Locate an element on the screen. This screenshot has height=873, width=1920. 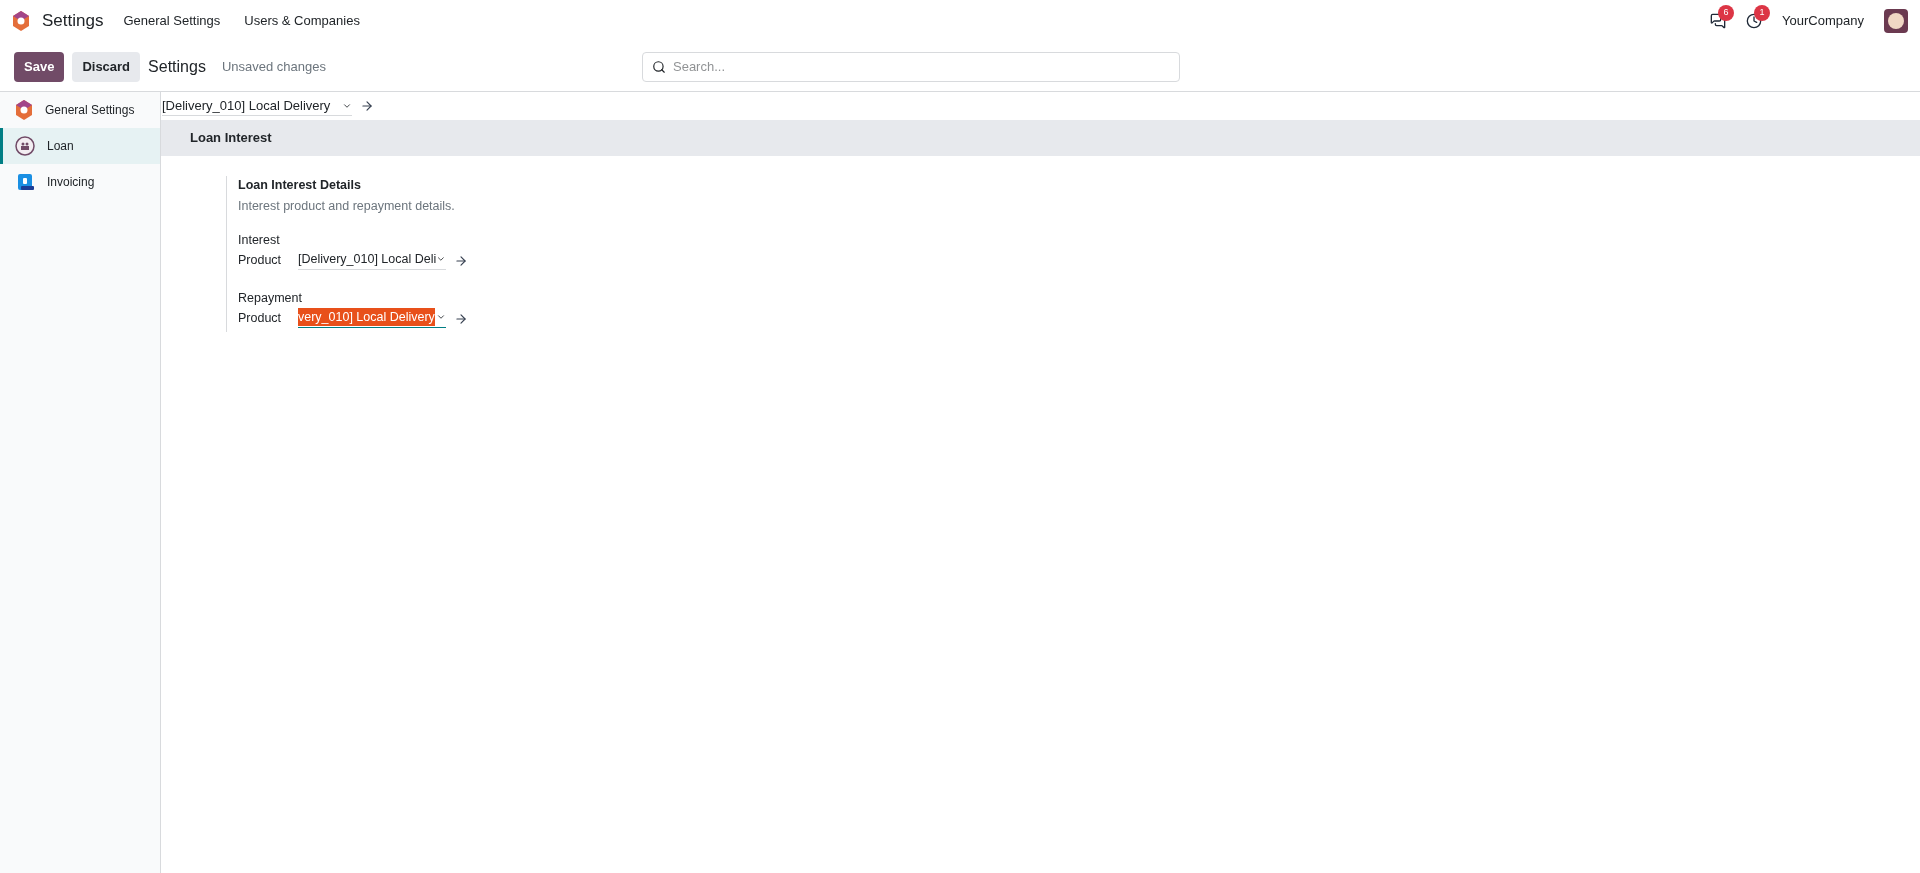
sidebar-item: Loan is located at coordinates (80, 146).